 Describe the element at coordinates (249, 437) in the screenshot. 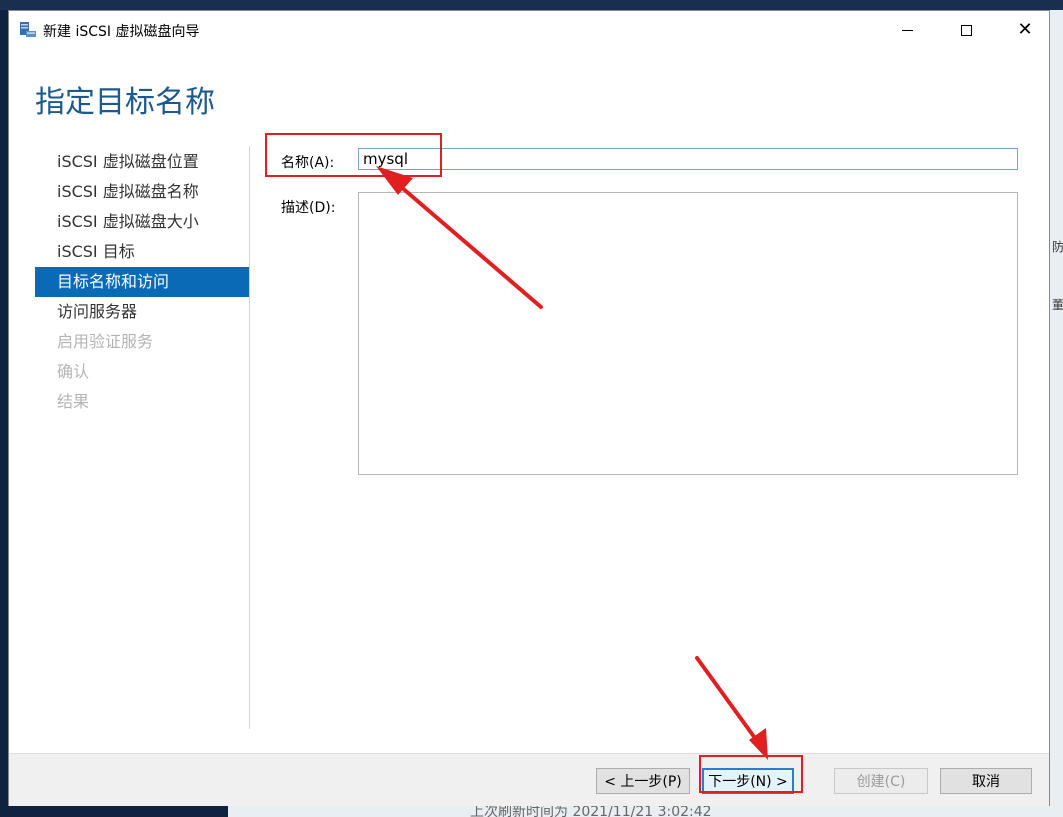

I see `nav-divider` at that location.